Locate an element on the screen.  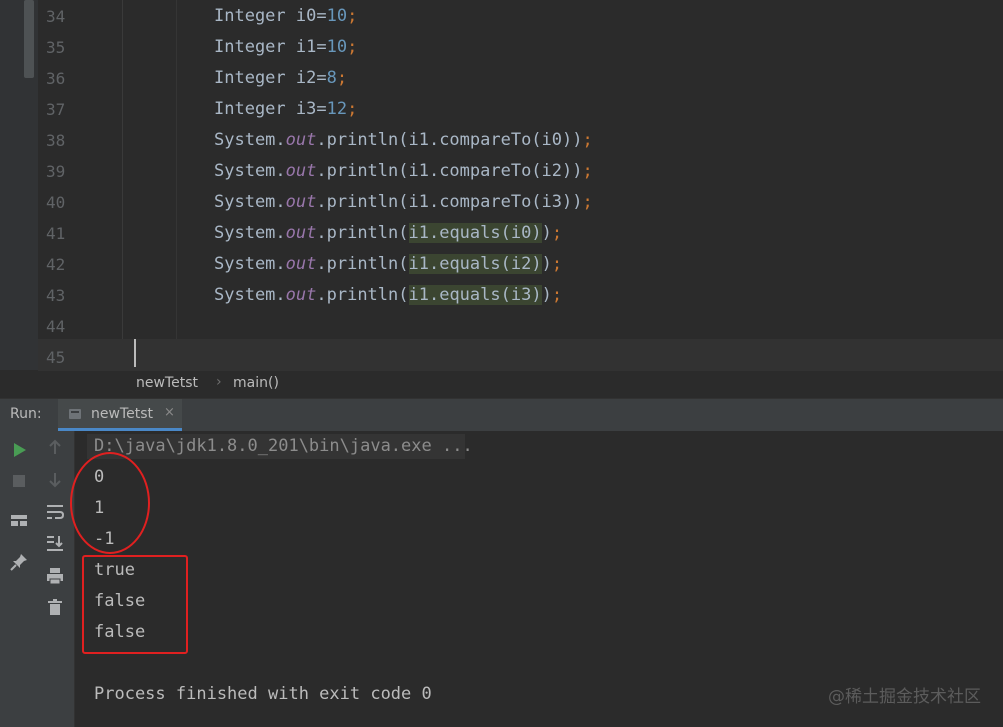
code-line: System.out.println(i1.compareTo(i0)); is located at coordinates (403, 140).